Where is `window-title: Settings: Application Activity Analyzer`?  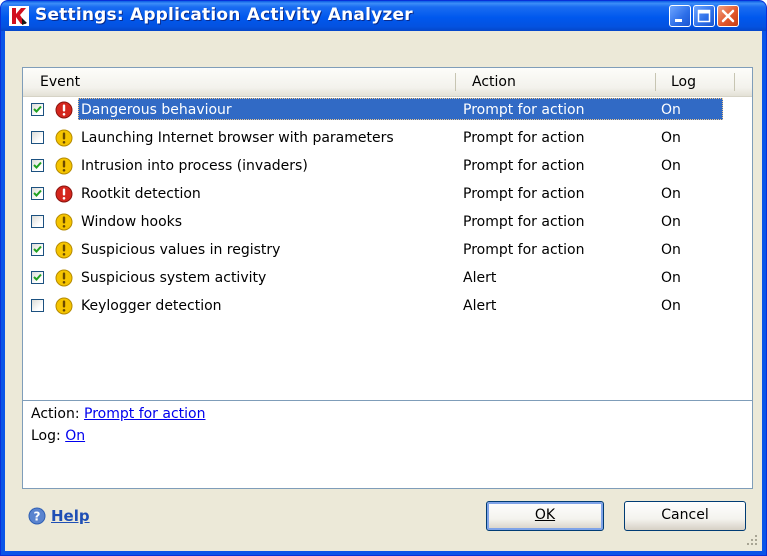 window-title: Settings: Application Activity Analyzer is located at coordinates (224, 15).